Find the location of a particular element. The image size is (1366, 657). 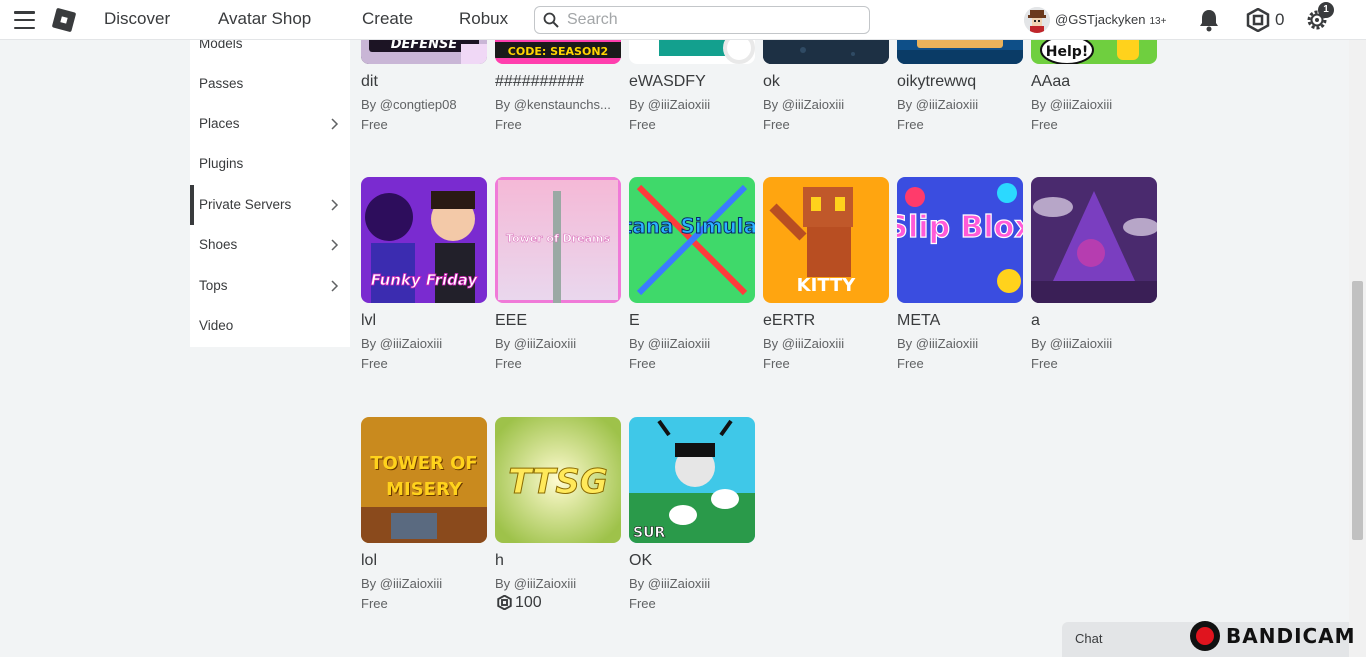

age-badge: 13+ is located at coordinates (1158, 21).